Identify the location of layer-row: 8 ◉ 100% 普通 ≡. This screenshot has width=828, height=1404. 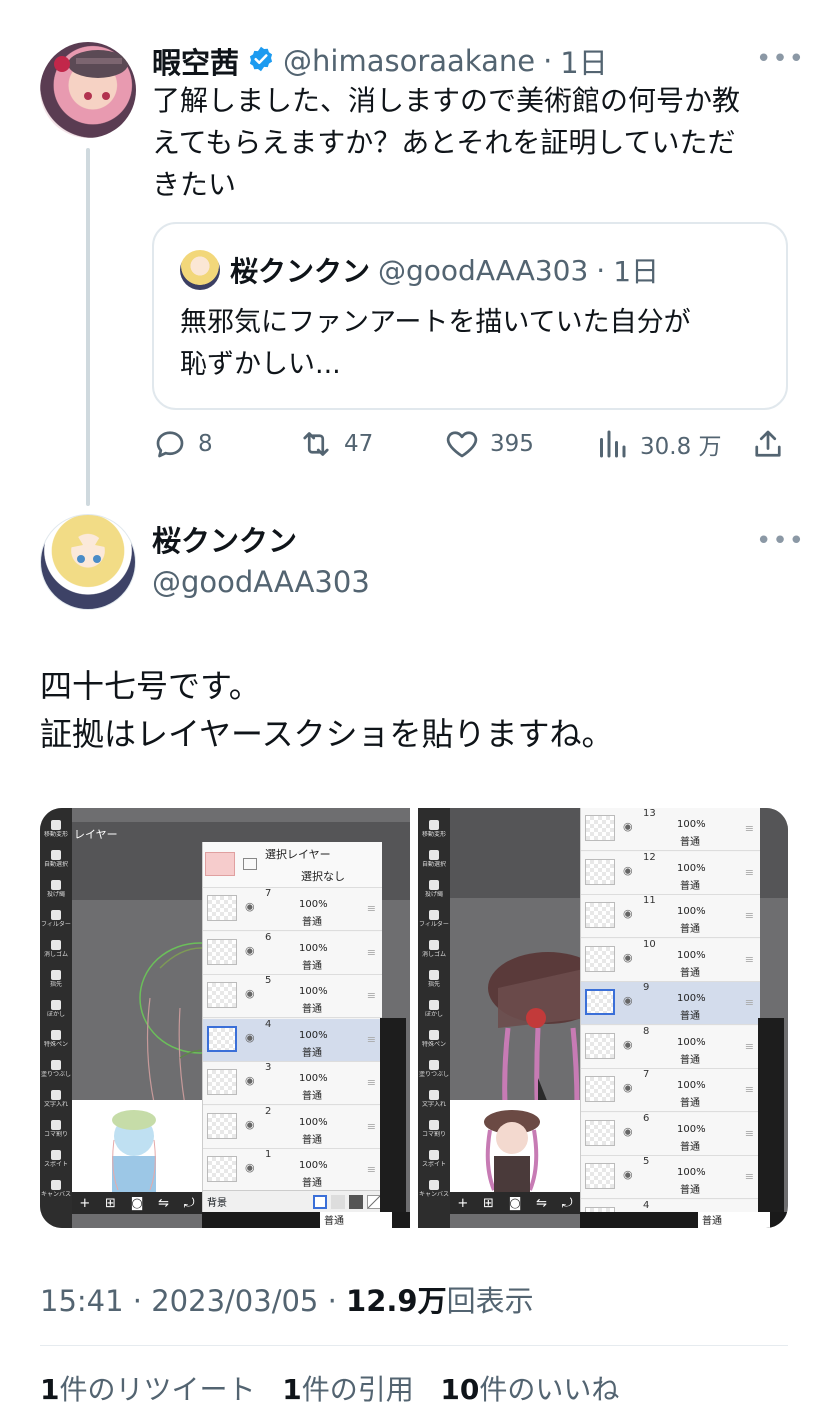
(670, 1047).